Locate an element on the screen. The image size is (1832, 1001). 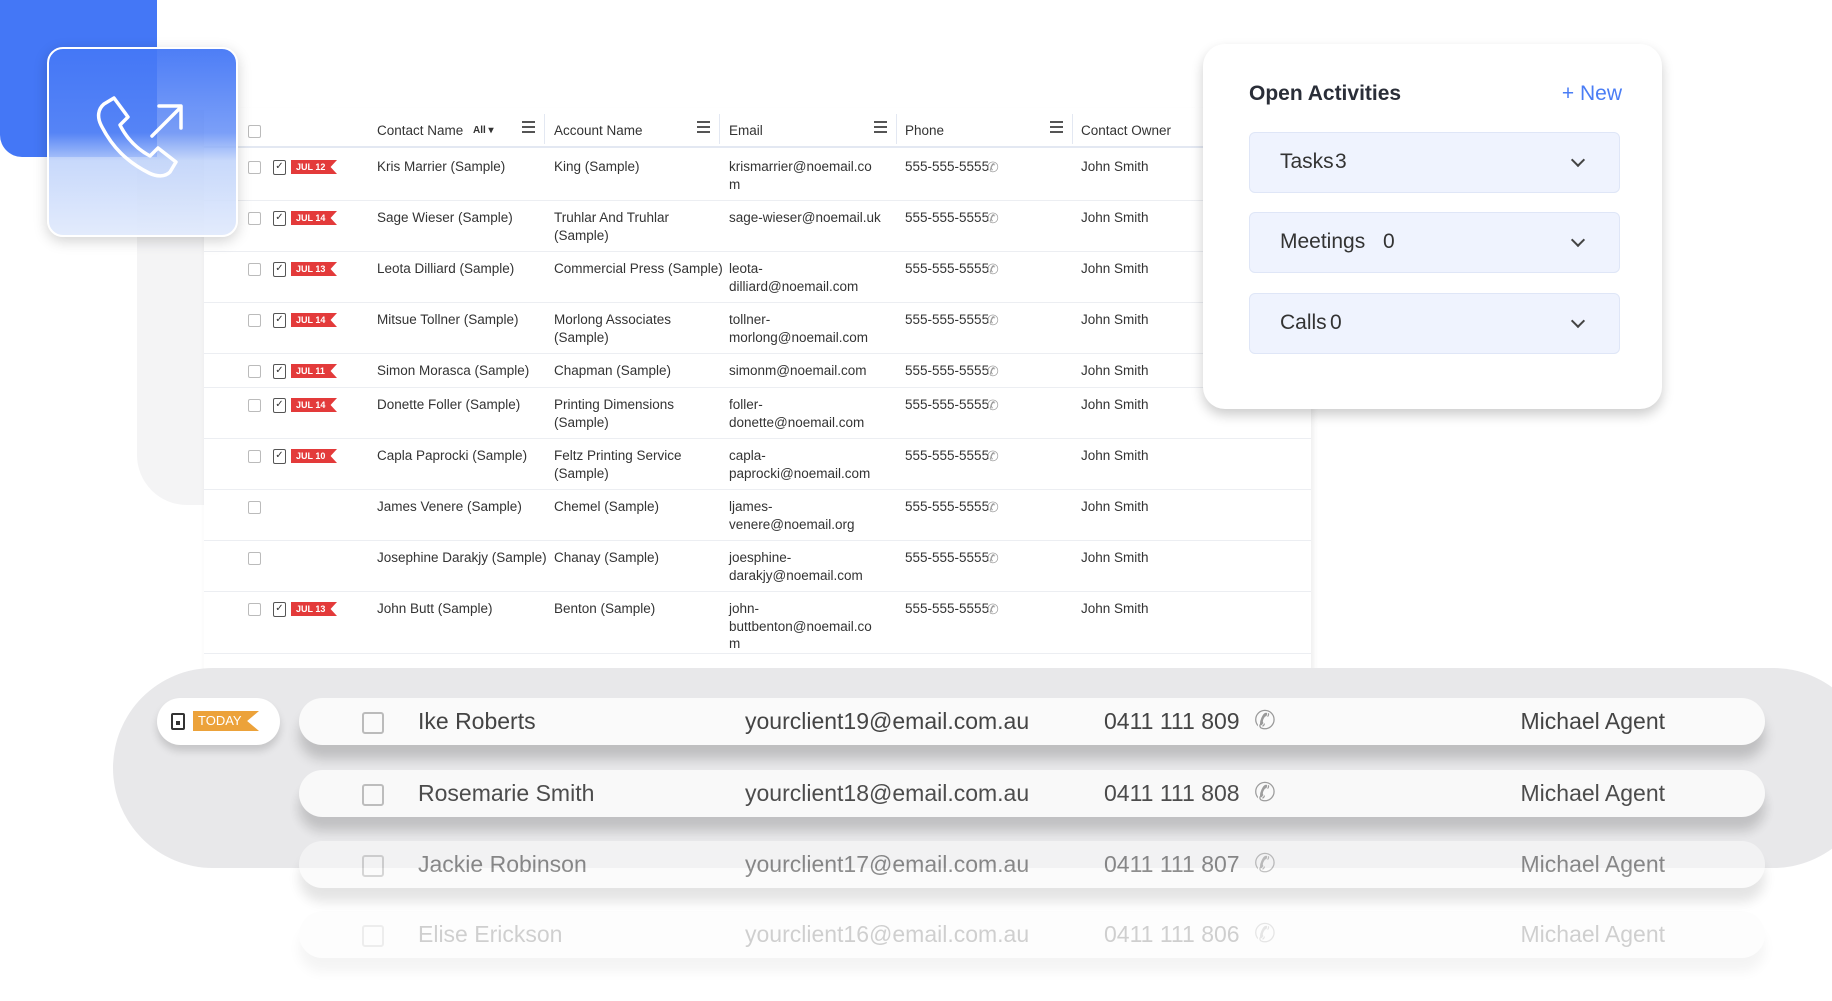
contact-name: Elise Erickson is located at coordinates (490, 934).